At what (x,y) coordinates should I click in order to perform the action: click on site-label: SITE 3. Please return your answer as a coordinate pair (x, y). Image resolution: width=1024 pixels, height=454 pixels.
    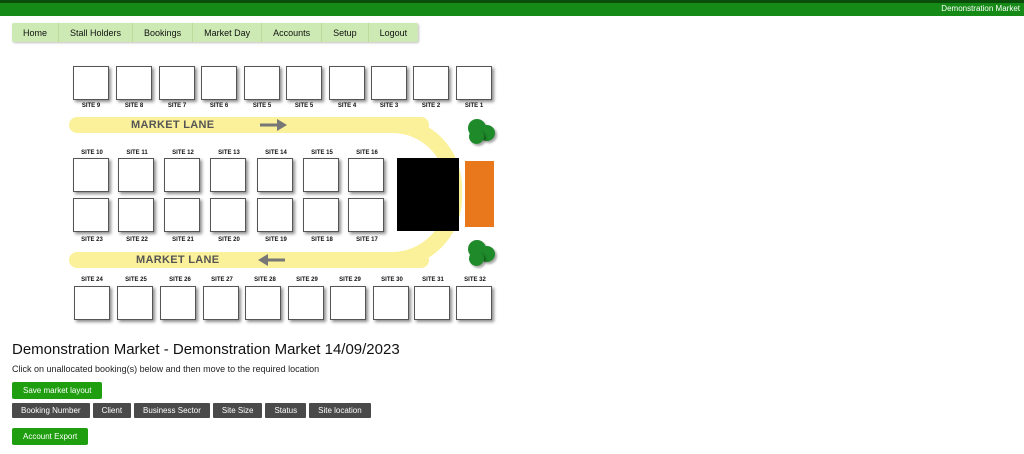
    Looking at the image, I should click on (389, 106).